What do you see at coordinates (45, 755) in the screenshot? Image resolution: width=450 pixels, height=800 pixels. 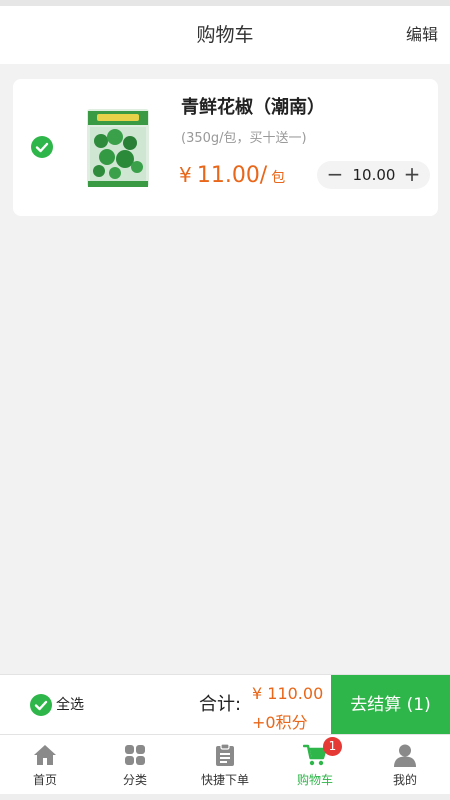 I see `home-icon` at bounding box center [45, 755].